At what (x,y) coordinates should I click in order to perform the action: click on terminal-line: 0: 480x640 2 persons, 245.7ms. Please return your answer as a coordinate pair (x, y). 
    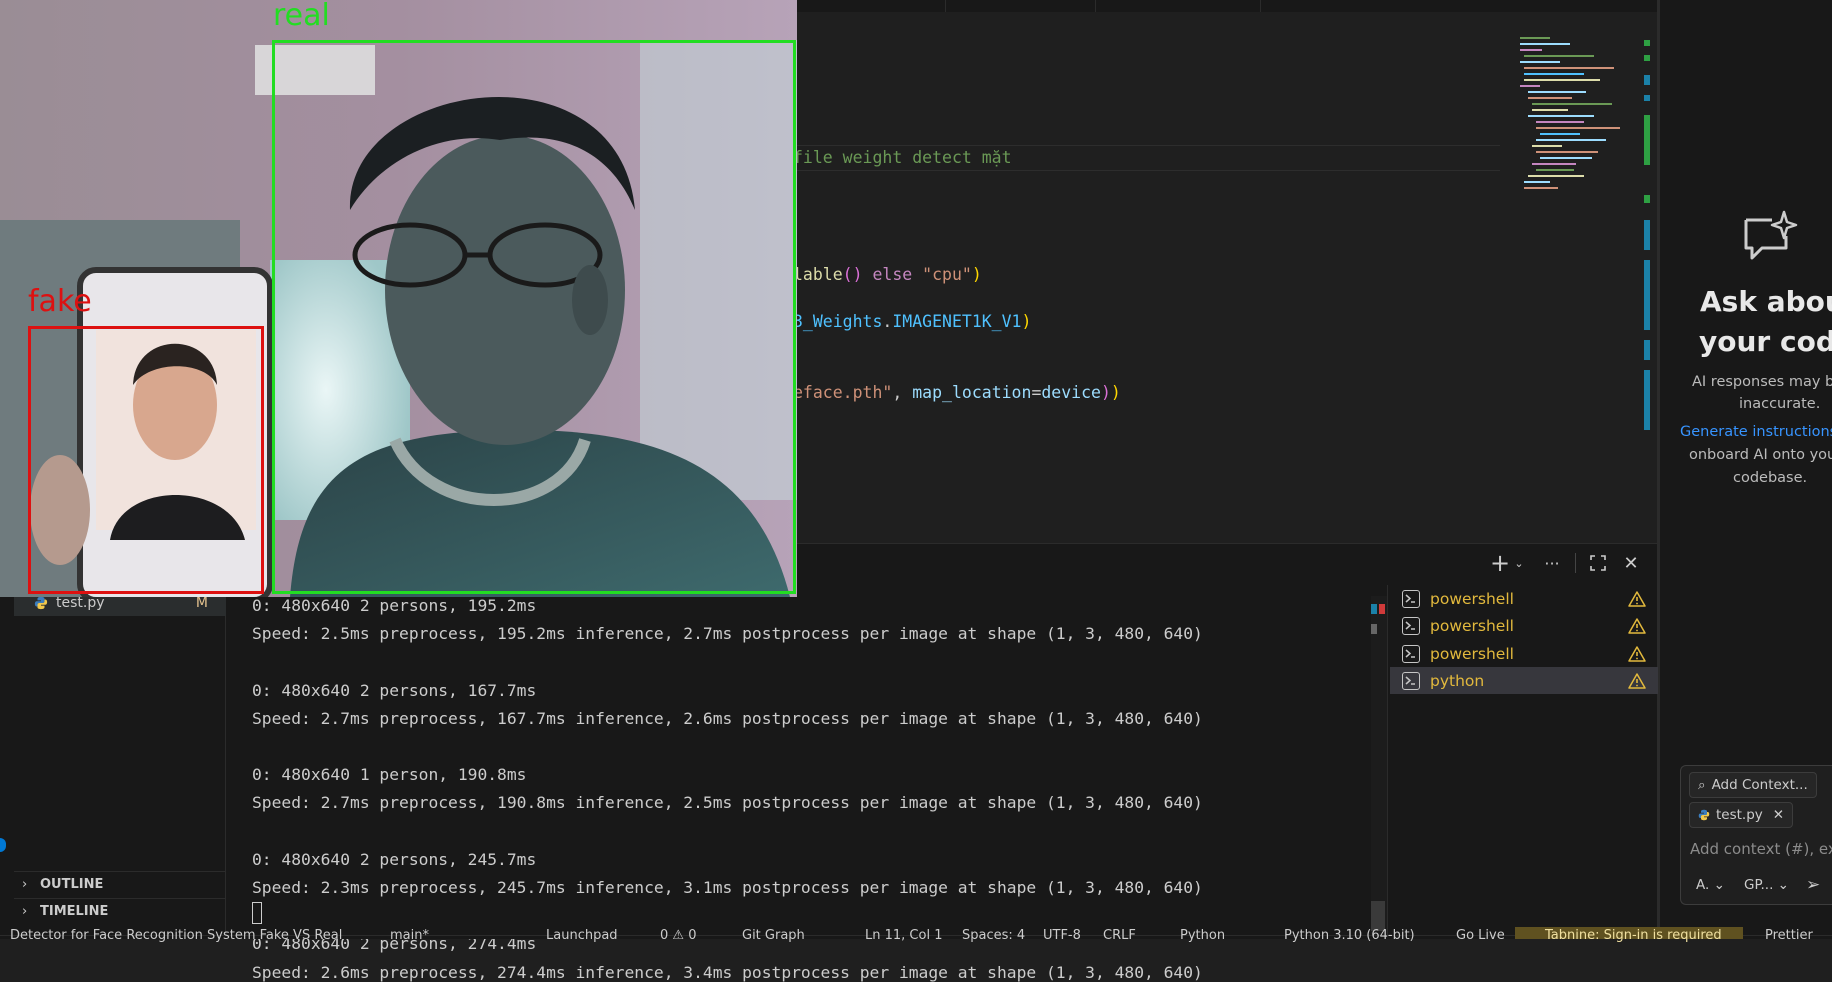
    Looking at the image, I should click on (394, 859).